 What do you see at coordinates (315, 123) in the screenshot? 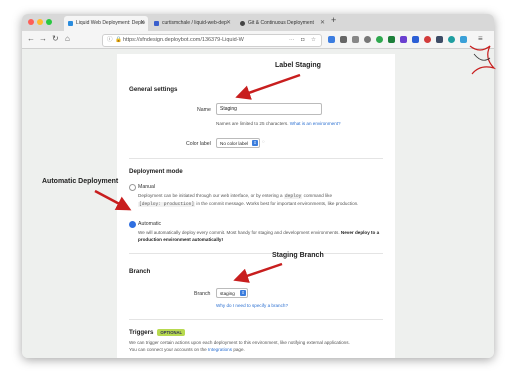
I see `what-is-environment-link: What is an environment?` at bounding box center [315, 123].